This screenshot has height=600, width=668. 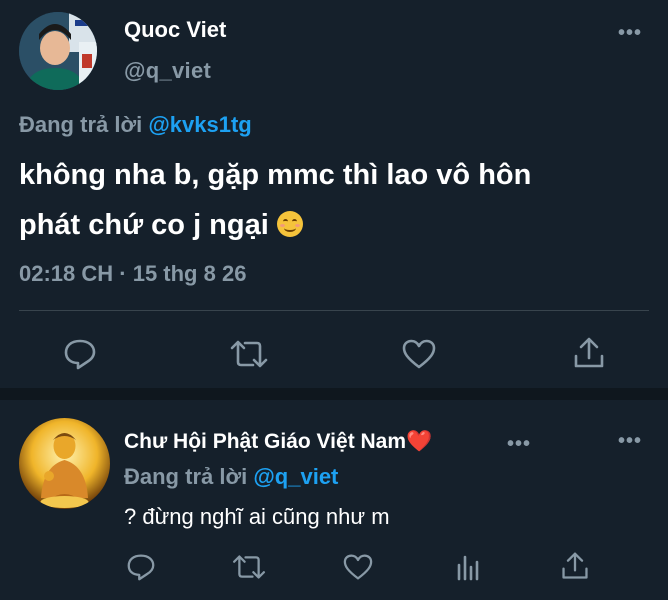 I want to click on replying-to-mention: @q_viet, so click(x=295, y=476).